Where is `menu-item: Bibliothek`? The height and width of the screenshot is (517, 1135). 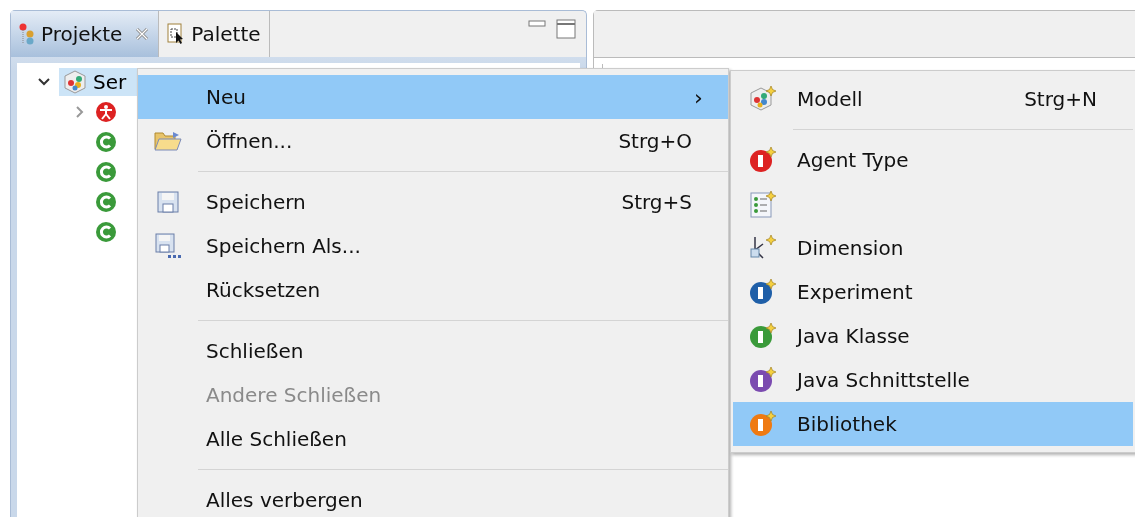
menu-item: Bibliothek is located at coordinates (933, 424).